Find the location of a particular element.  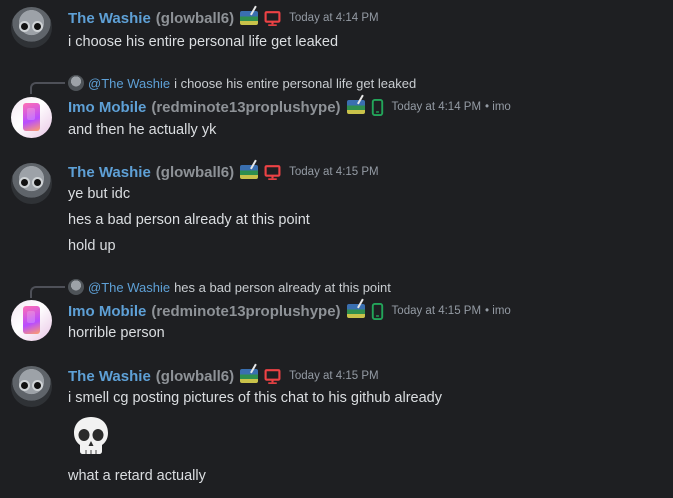

message-text: horrible person is located at coordinates (116, 333).